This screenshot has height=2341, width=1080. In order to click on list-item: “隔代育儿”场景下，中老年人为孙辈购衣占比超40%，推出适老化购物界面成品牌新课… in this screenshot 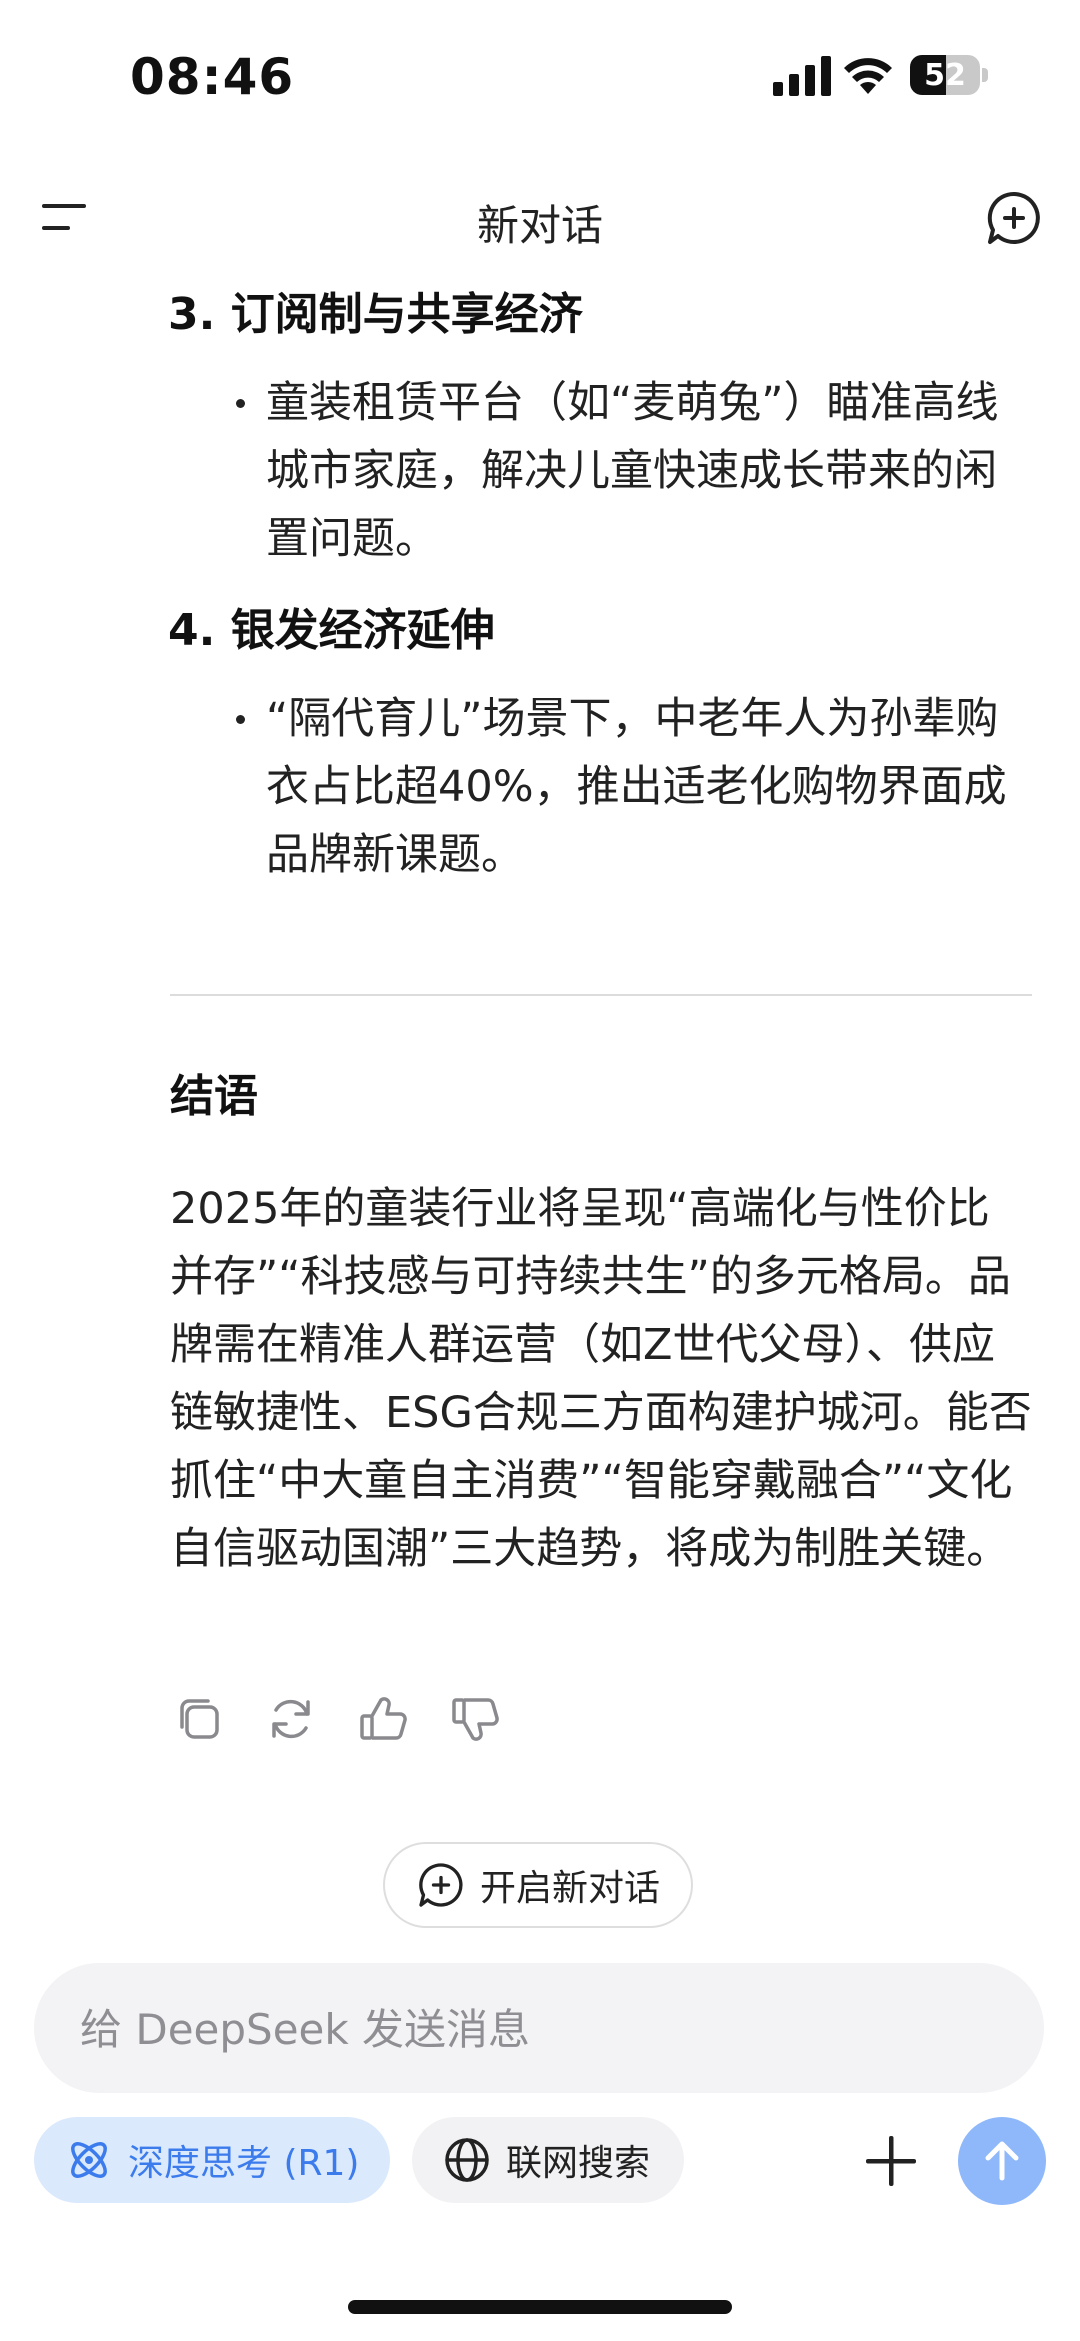, I will do `click(600, 787)`.